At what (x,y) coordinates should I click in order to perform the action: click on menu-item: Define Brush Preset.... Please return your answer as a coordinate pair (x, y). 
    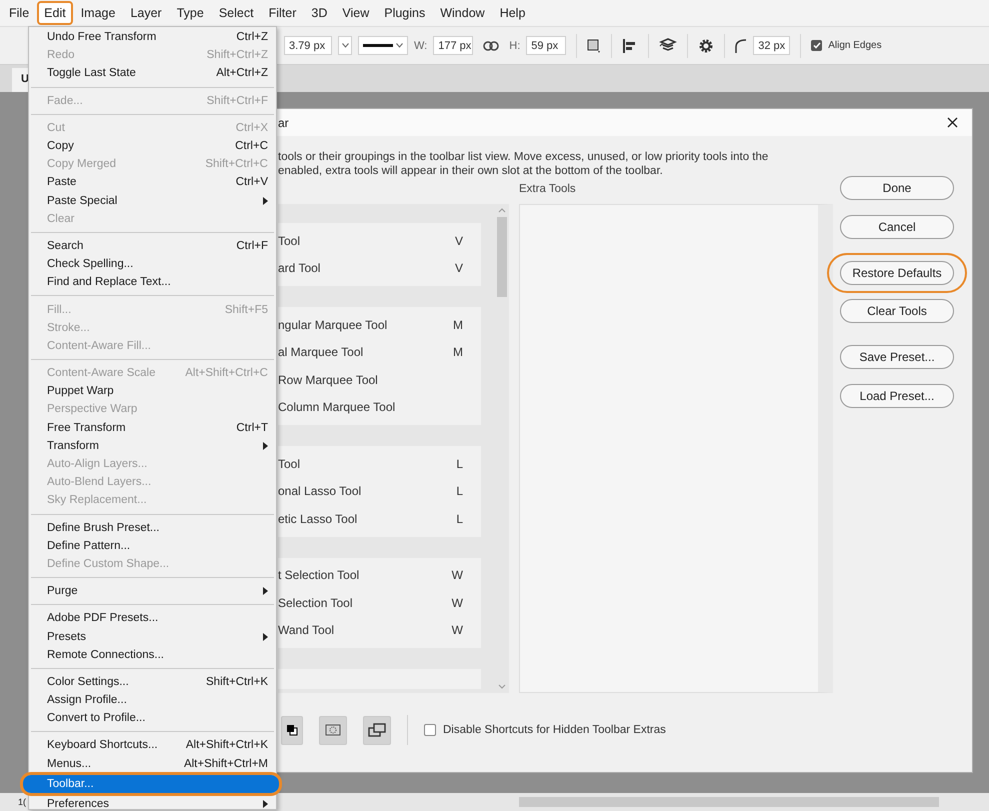
    Looking at the image, I should click on (152, 527).